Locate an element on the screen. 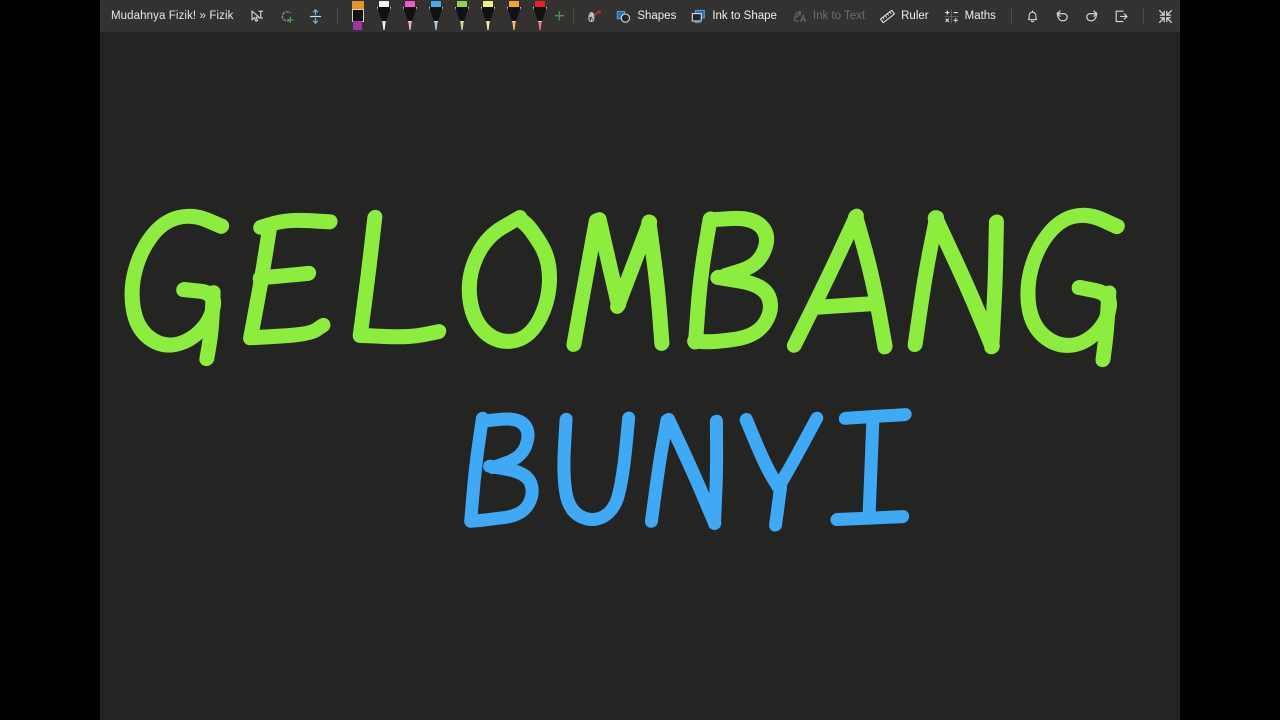  share-export-icon is located at coordinates (1121, 16).